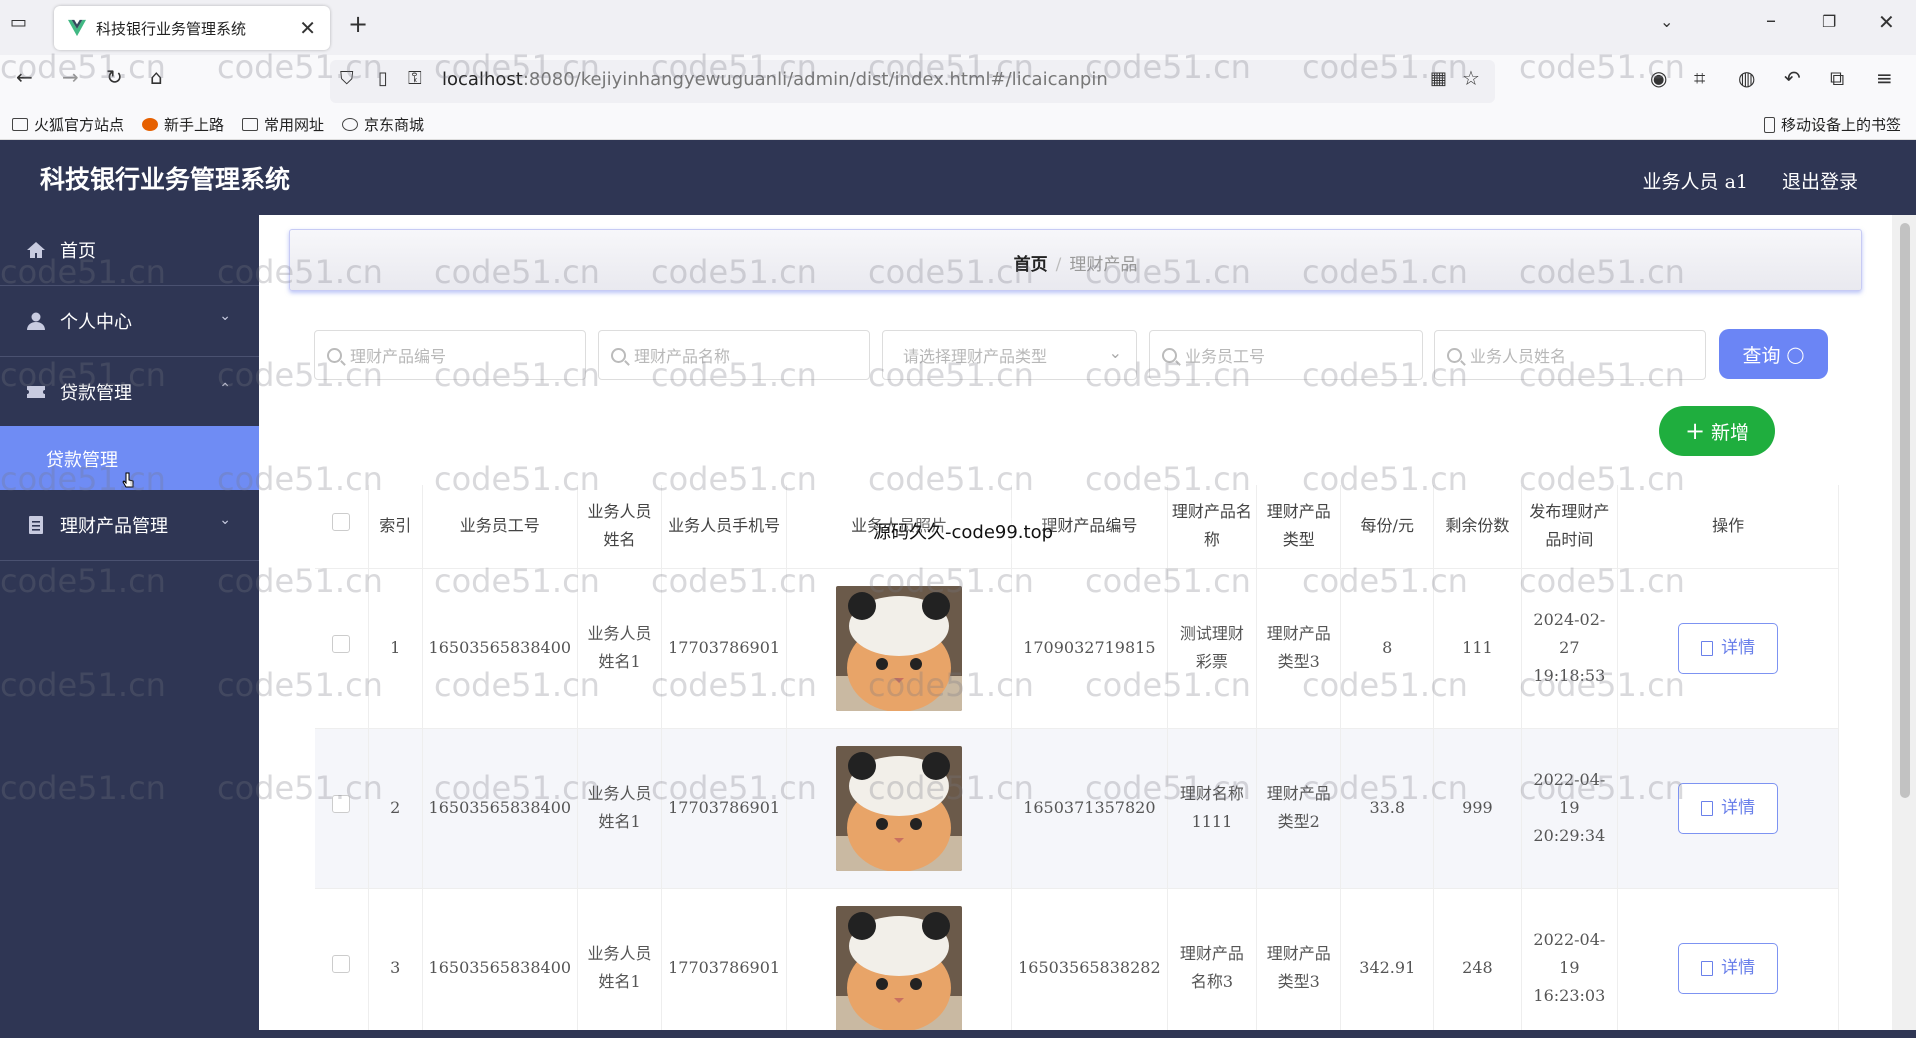 The image size is (1916, 1038). What do you see at coordinates (958, 124) in the screenshot?
I see `bookmarks-bar: 火狐官方站点 新手上路 常用网址 京东商城 移动设备上的书签` at bounding box center [958, 124].